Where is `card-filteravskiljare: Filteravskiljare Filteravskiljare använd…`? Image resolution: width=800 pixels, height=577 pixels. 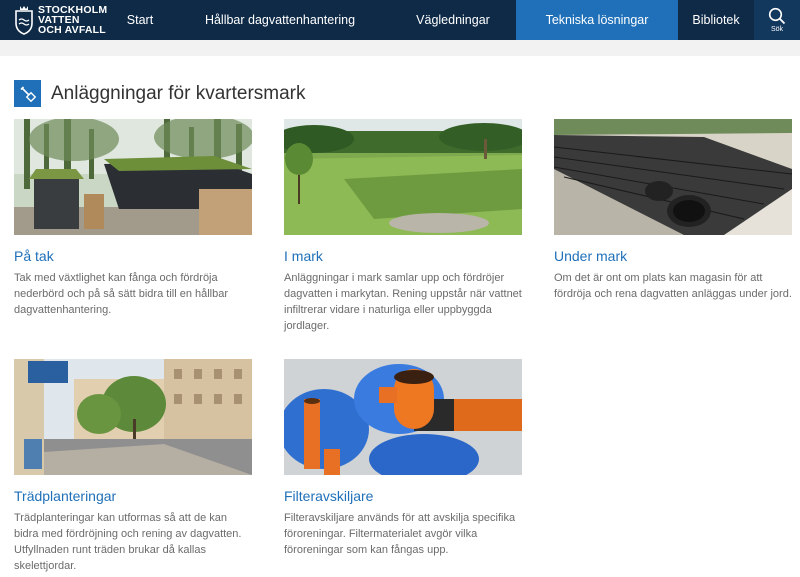
card-filteravskiljare: Filteravskiljare Filteravskiljare använd… is located at coordinates (403, 458).